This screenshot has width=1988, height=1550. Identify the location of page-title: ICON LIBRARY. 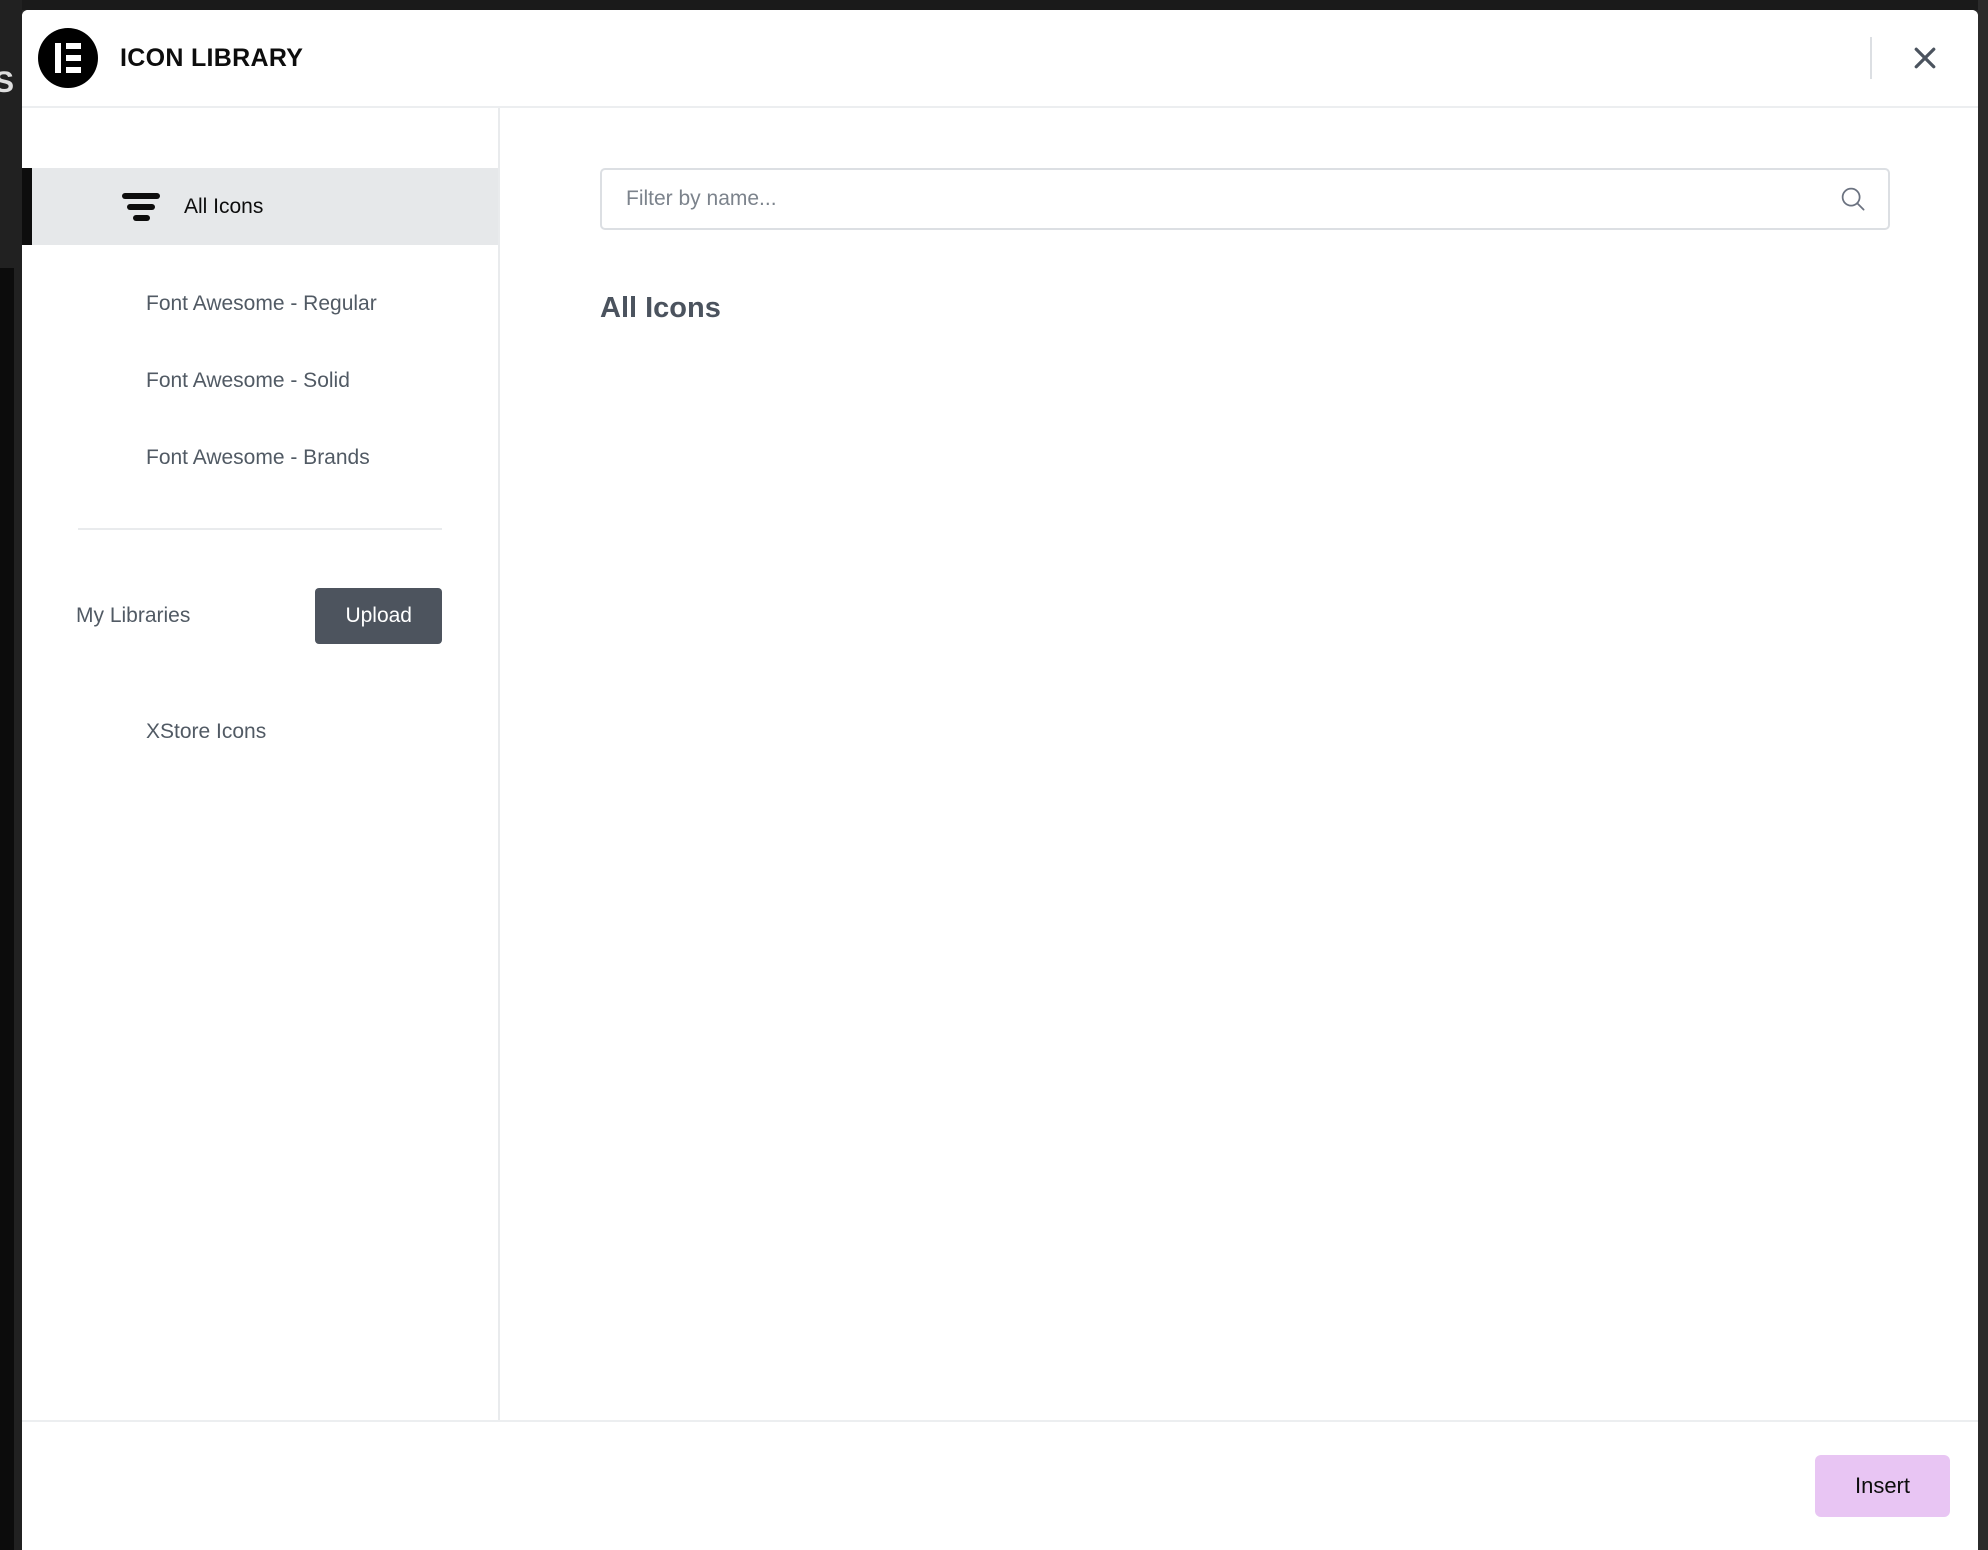
(212, 57).